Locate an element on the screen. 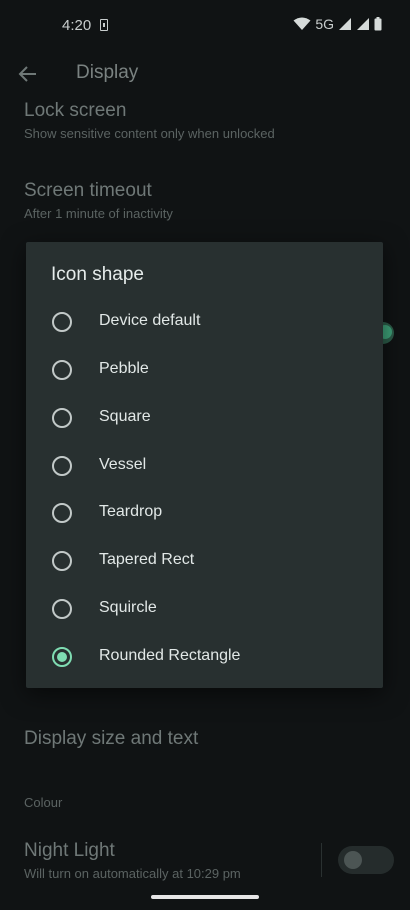 The width and height of the screenshot is (410, 910). option-square: Square is located at coordinates (204, 418).